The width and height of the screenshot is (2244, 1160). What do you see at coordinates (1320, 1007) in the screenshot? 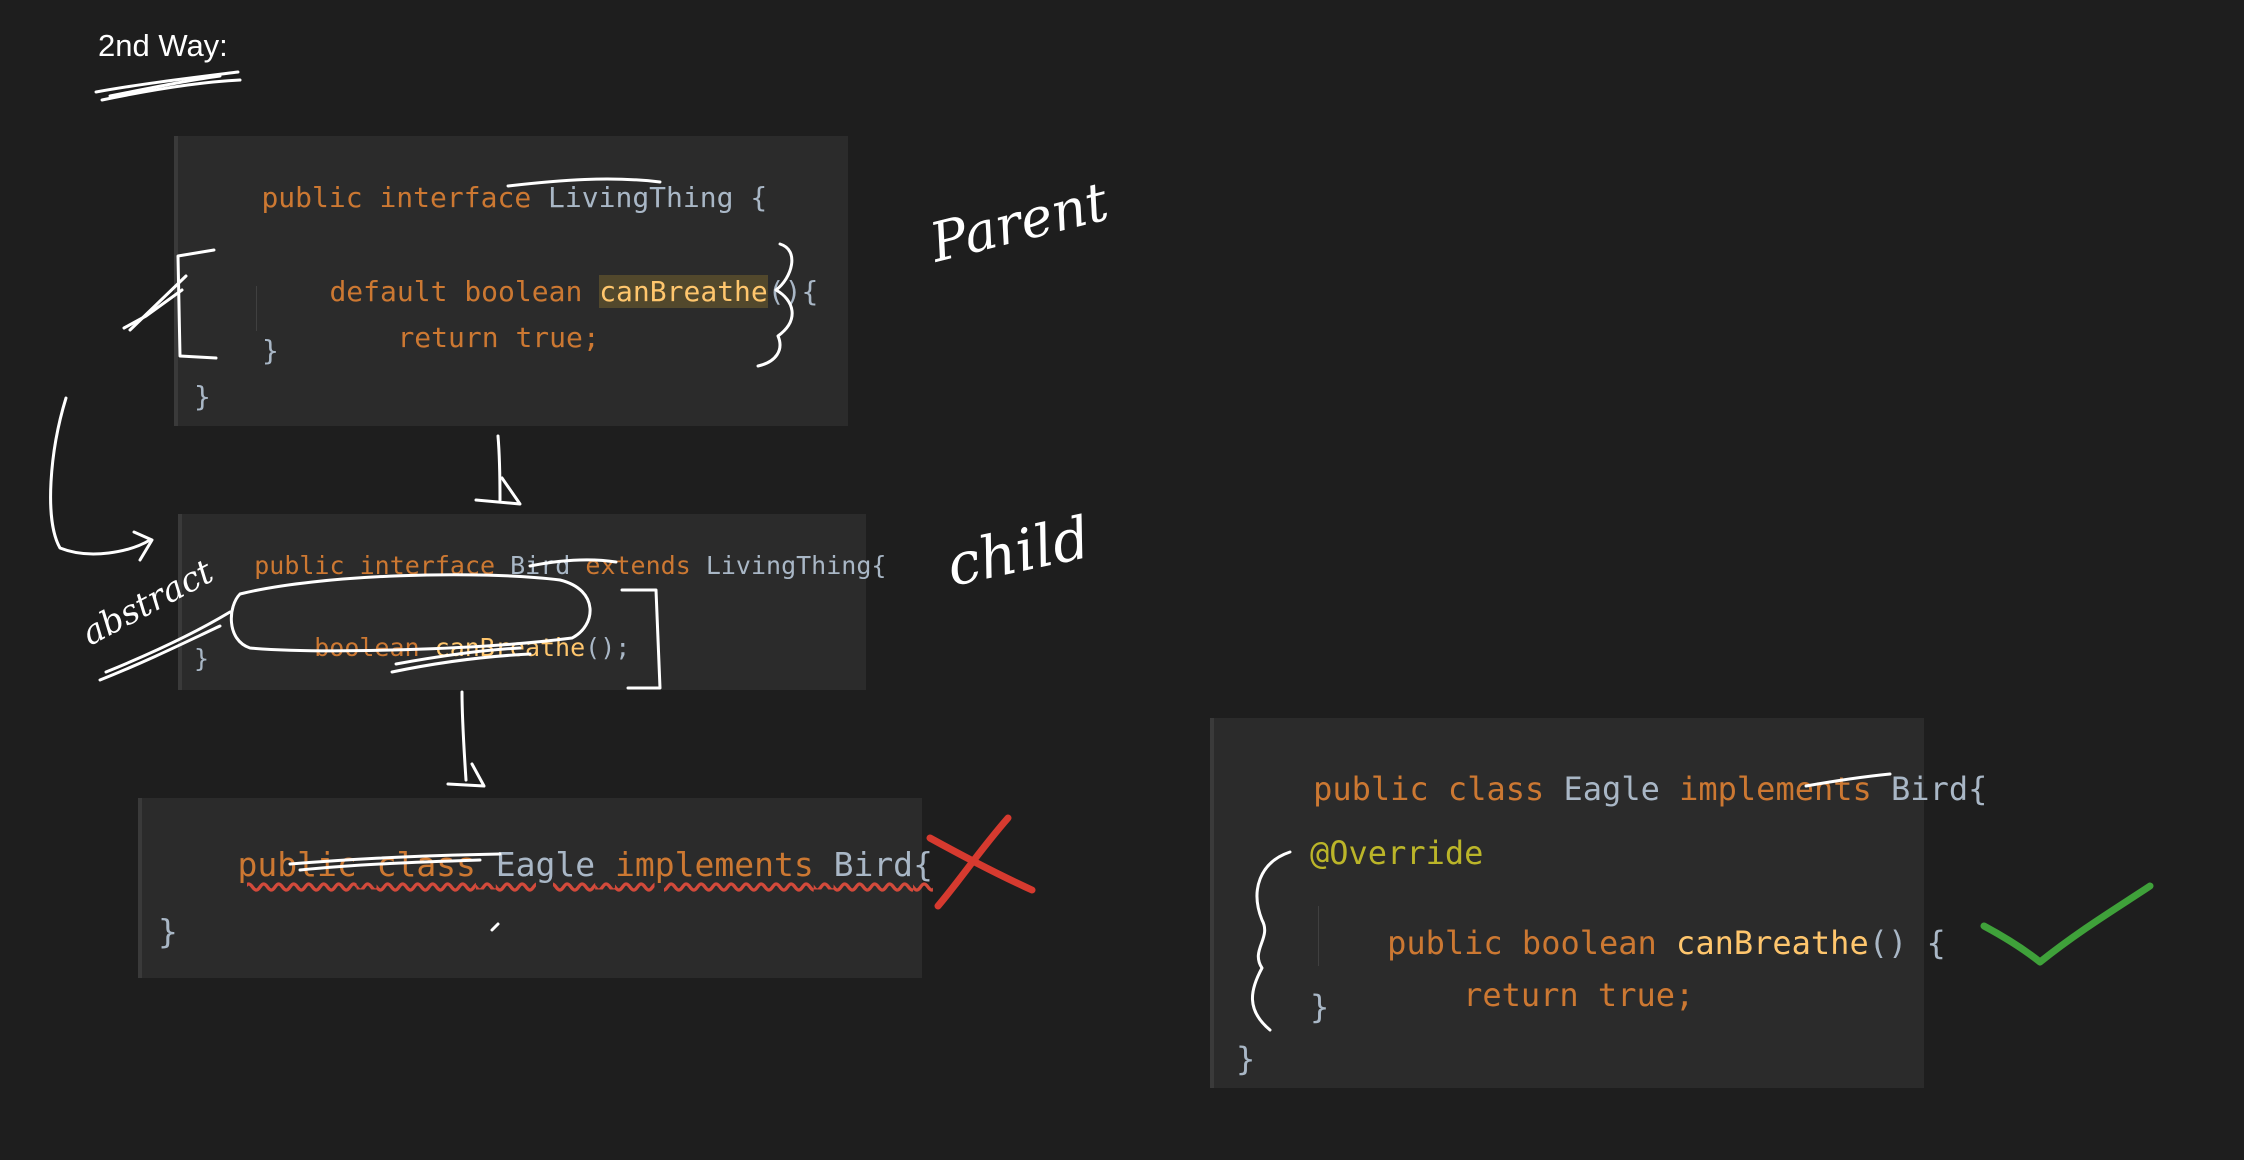
I see `code-line-override-method-close: }` at bounding box center [1320, 1007].